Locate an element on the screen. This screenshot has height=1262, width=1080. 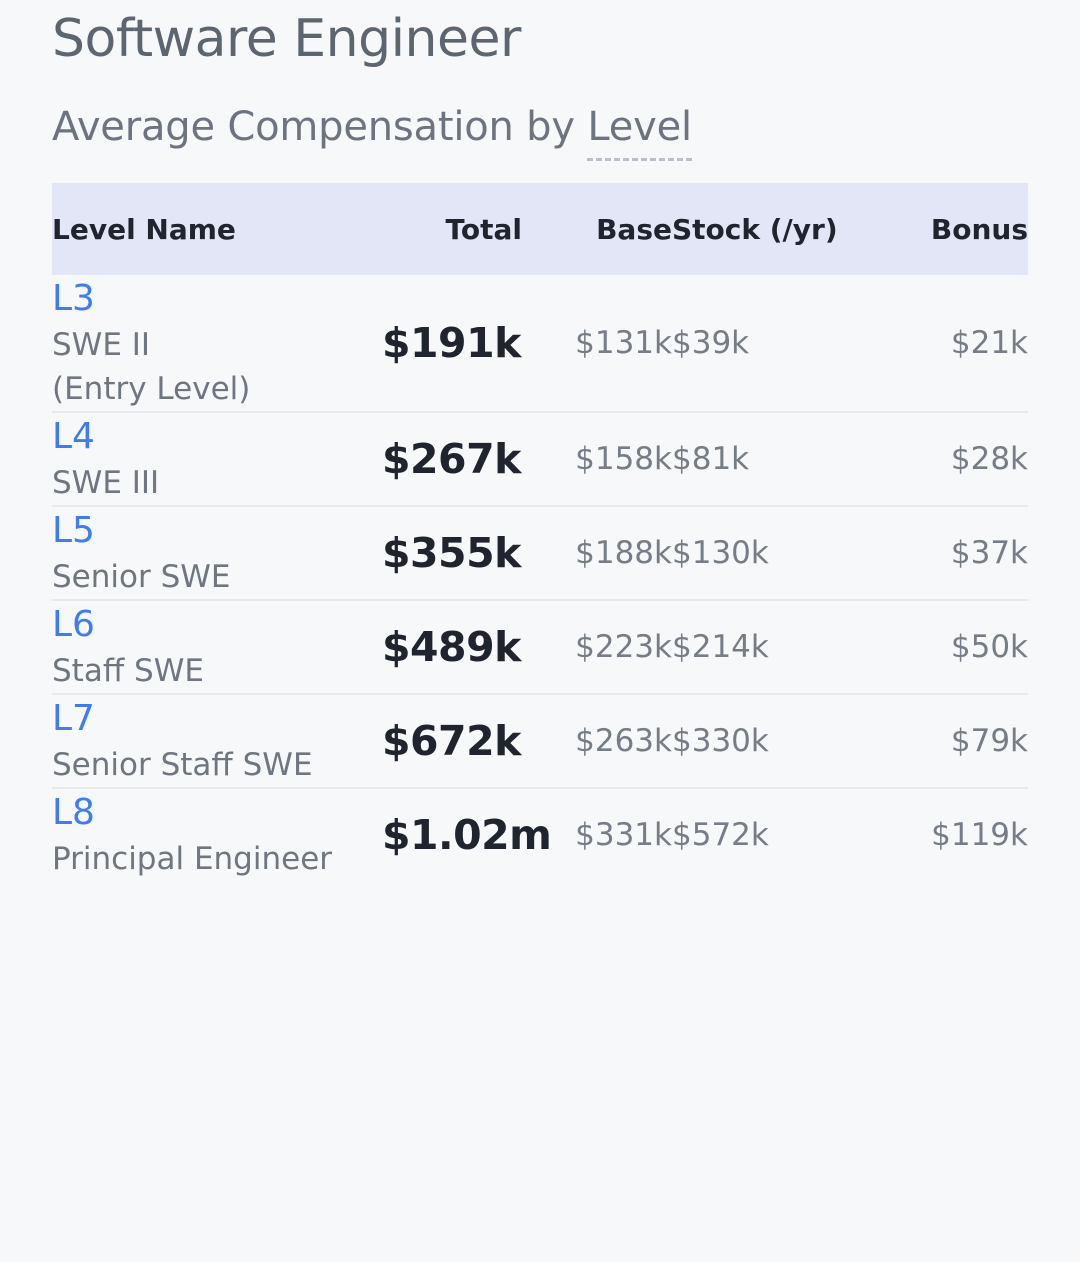
level-title: Staff SWE is located at coordinates (128, 671).